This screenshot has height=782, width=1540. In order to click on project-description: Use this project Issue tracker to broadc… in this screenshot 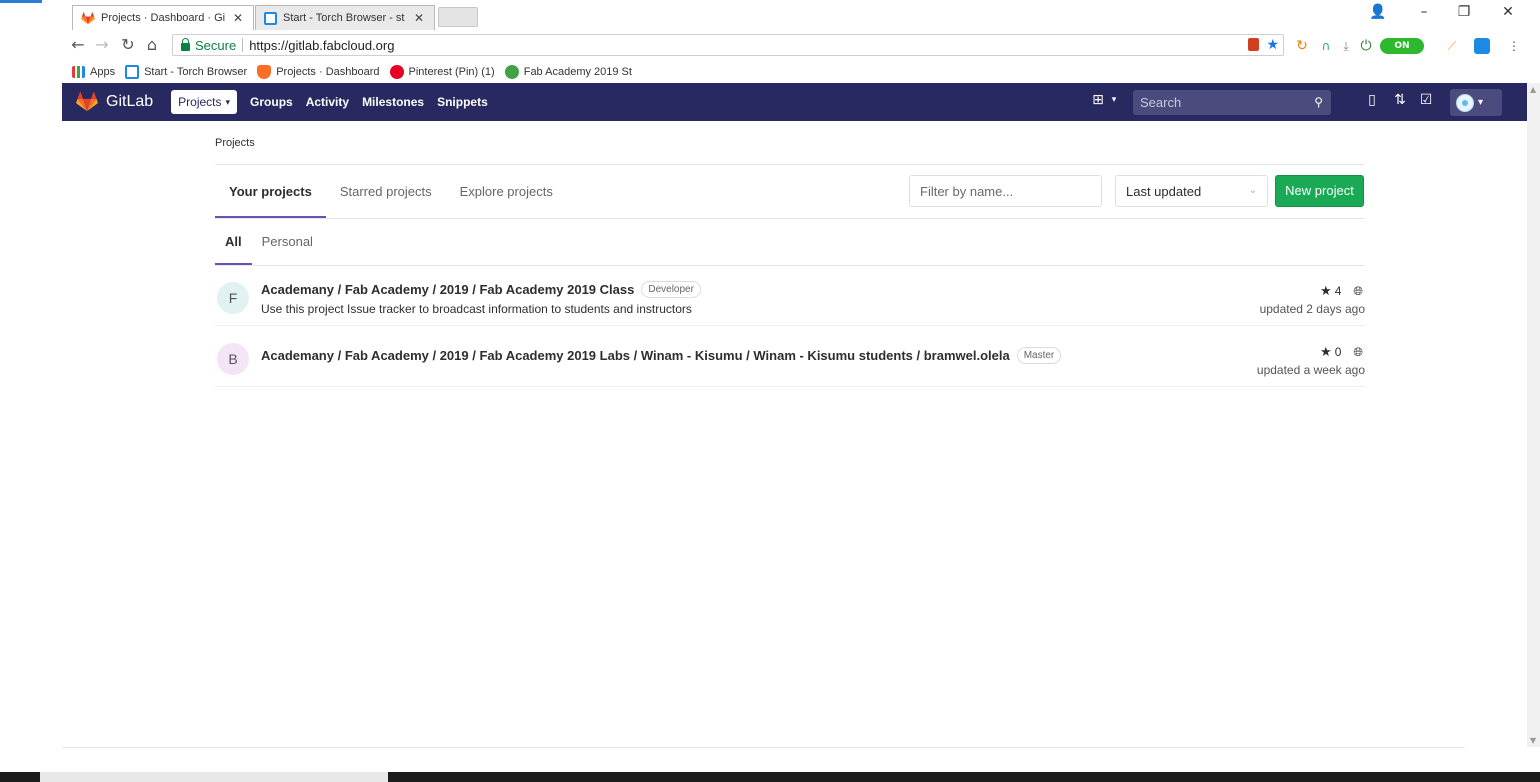, I will do `click(476, 309)`.